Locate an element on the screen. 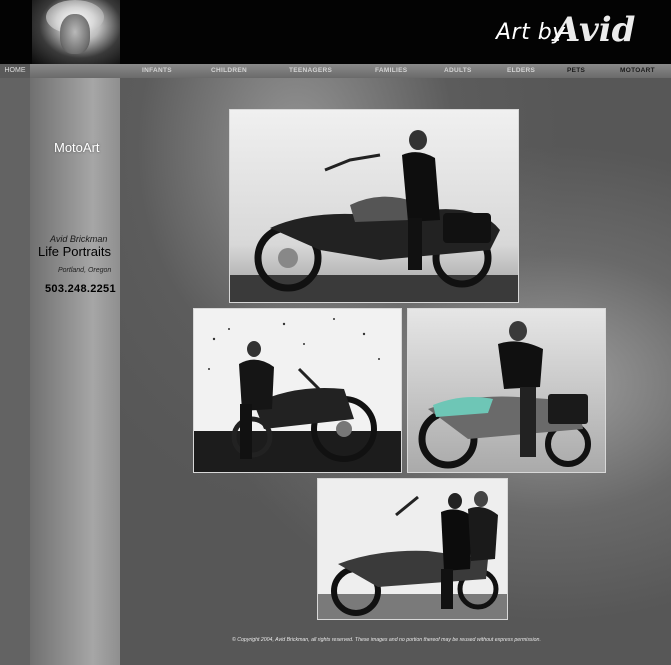 The height and width of the screenshot is (665, 671). left-strip is located at coordinates (15, 371).